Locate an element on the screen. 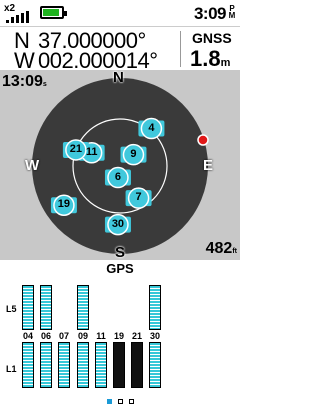 Image resolution: width=320 pixels, height=409 pixels. accuracy-unit: m is located at coordinates (225, 63).